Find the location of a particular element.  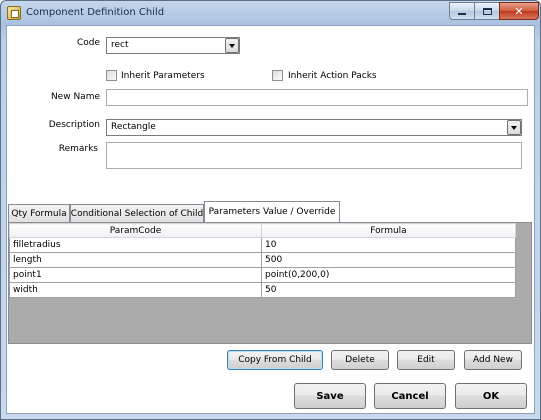

delete-button: Delete is located at coordinates (360, 360).